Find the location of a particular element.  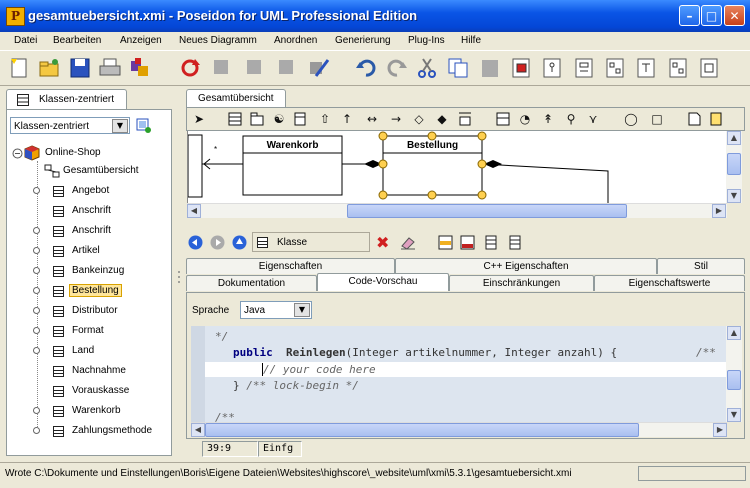

tree-item: Anschrift is located at coordinates (88, 231).